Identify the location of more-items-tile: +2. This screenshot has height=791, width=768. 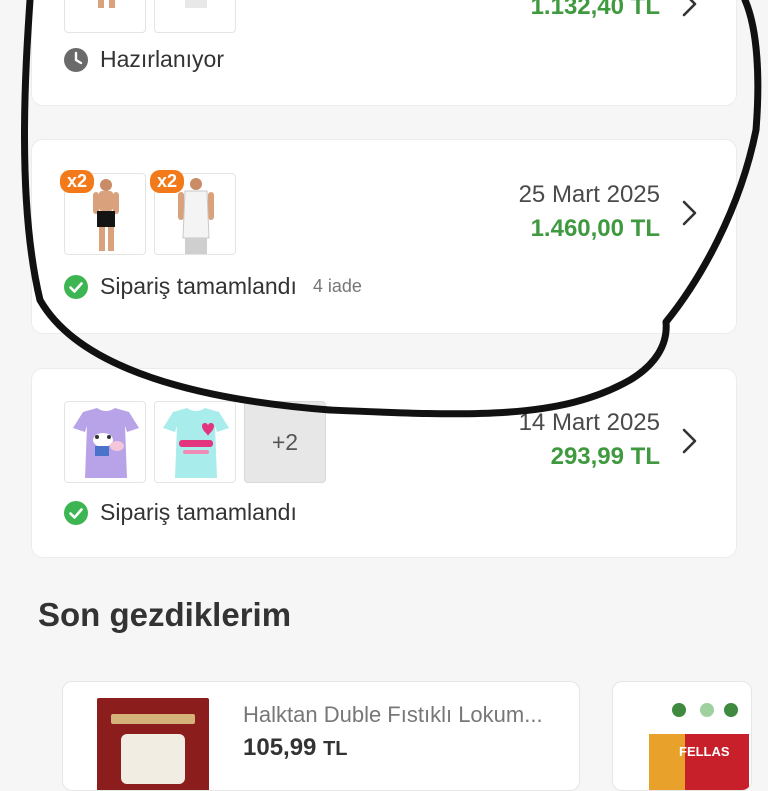
(285, 442).